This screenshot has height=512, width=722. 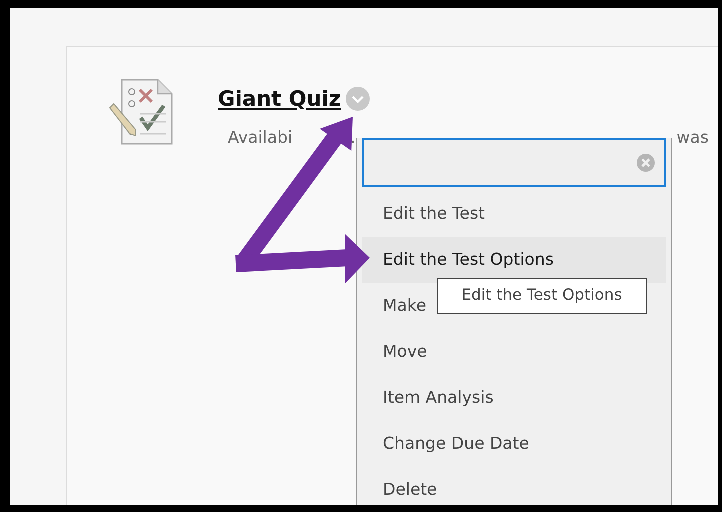 What do you see at coordinates (434, 214) in the screenshot?
I see `menu-item: Edit the Test` at bounding box center [434, 214].